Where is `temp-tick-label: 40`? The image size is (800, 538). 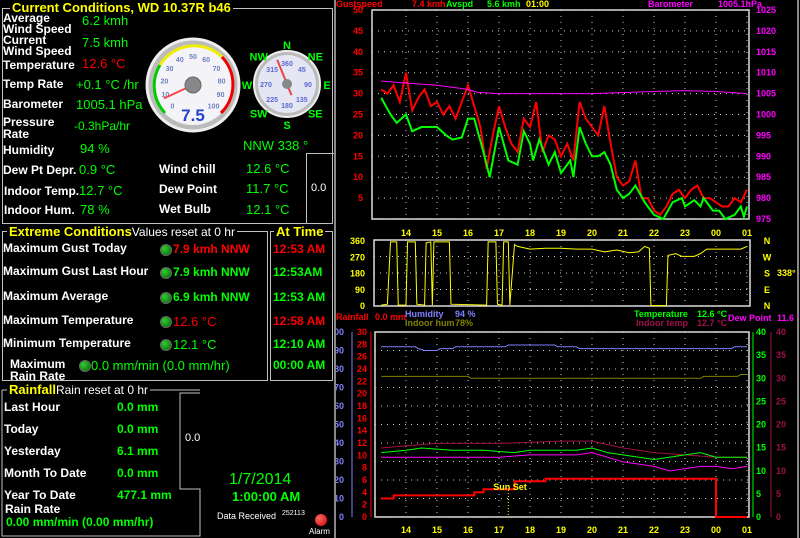
temp-tick-label: 40 is located at coordinates (761, 332).